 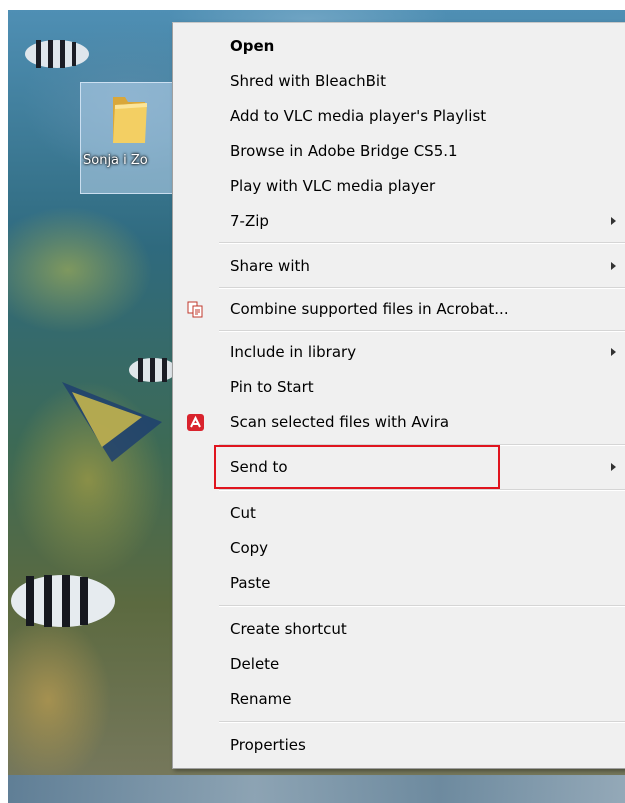 I want to click on menu-item-cut: Cut, so click(x=399, y=513).